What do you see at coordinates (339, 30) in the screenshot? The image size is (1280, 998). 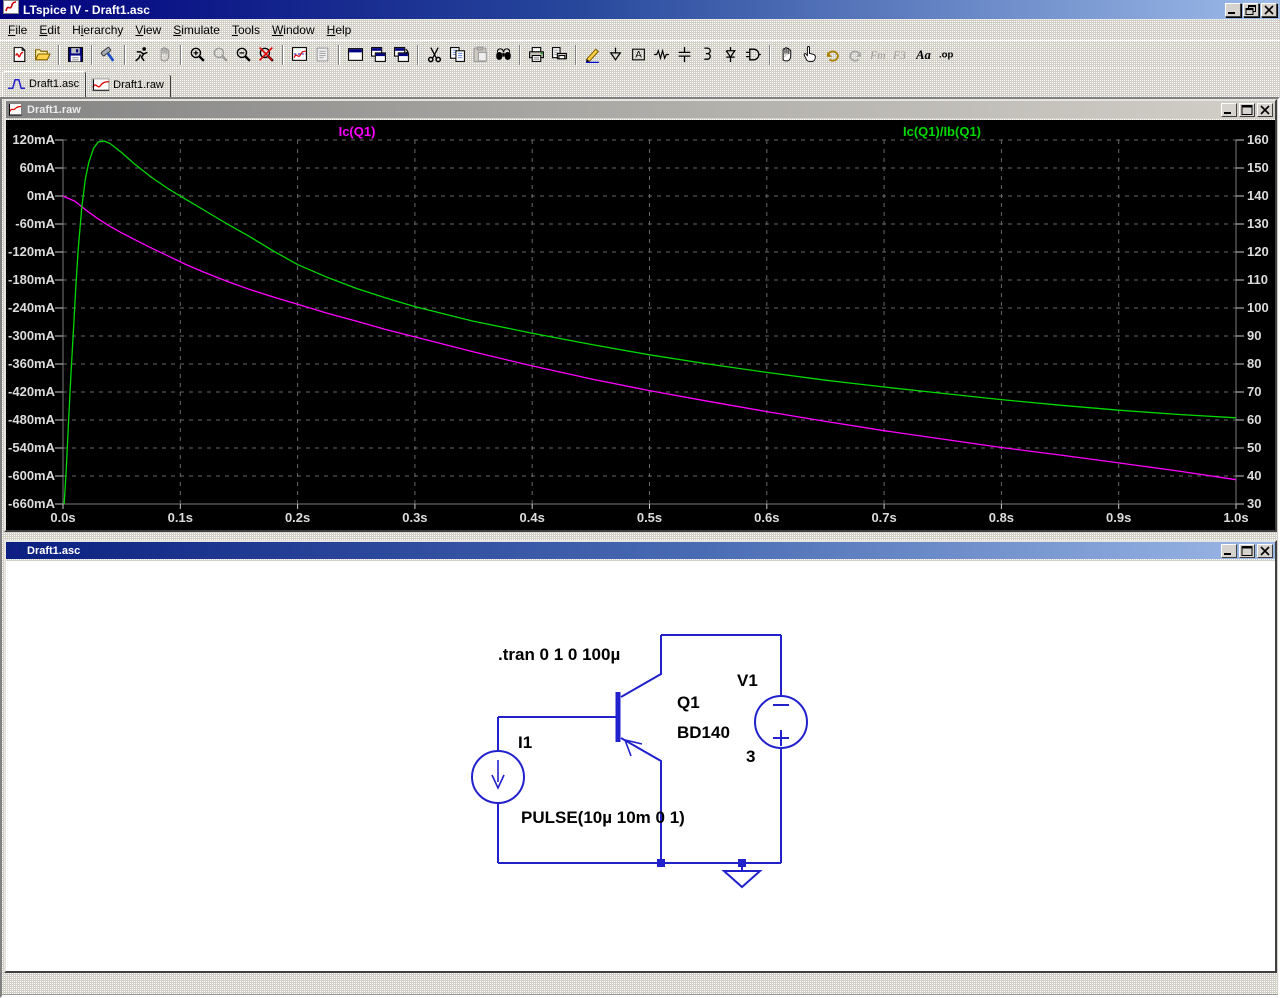 I see `menu-help: Help` at bounding box center [339, 30].